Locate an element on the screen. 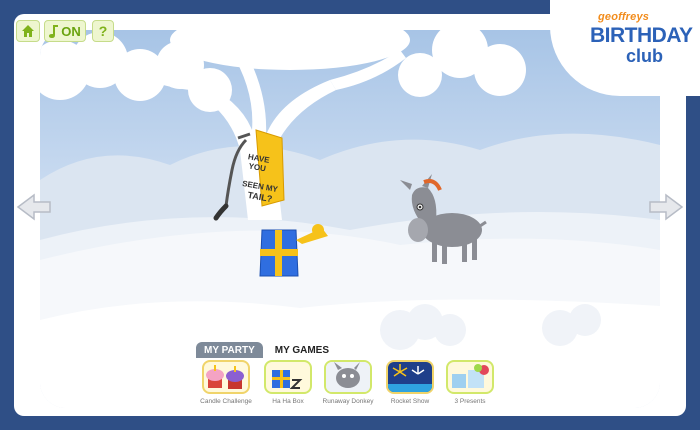  home-button is located at coordinates (28, 31).